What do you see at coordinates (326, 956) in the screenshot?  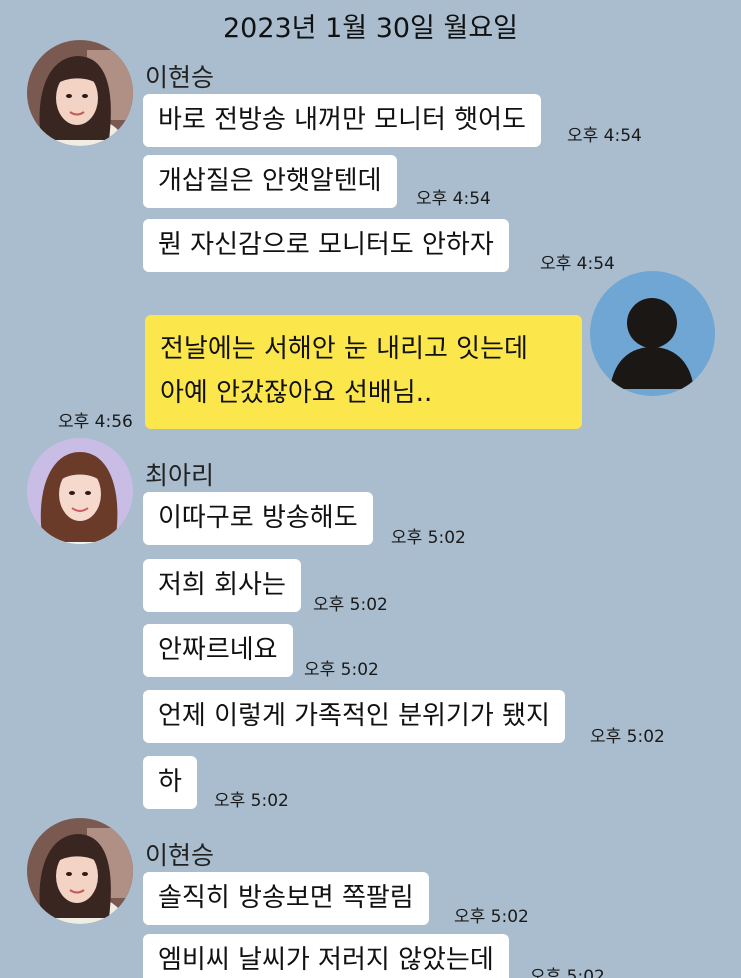 I see `message-bubble: 엠비씨 날씨가 저러지 않았는데` at bounding box center [326, 956].